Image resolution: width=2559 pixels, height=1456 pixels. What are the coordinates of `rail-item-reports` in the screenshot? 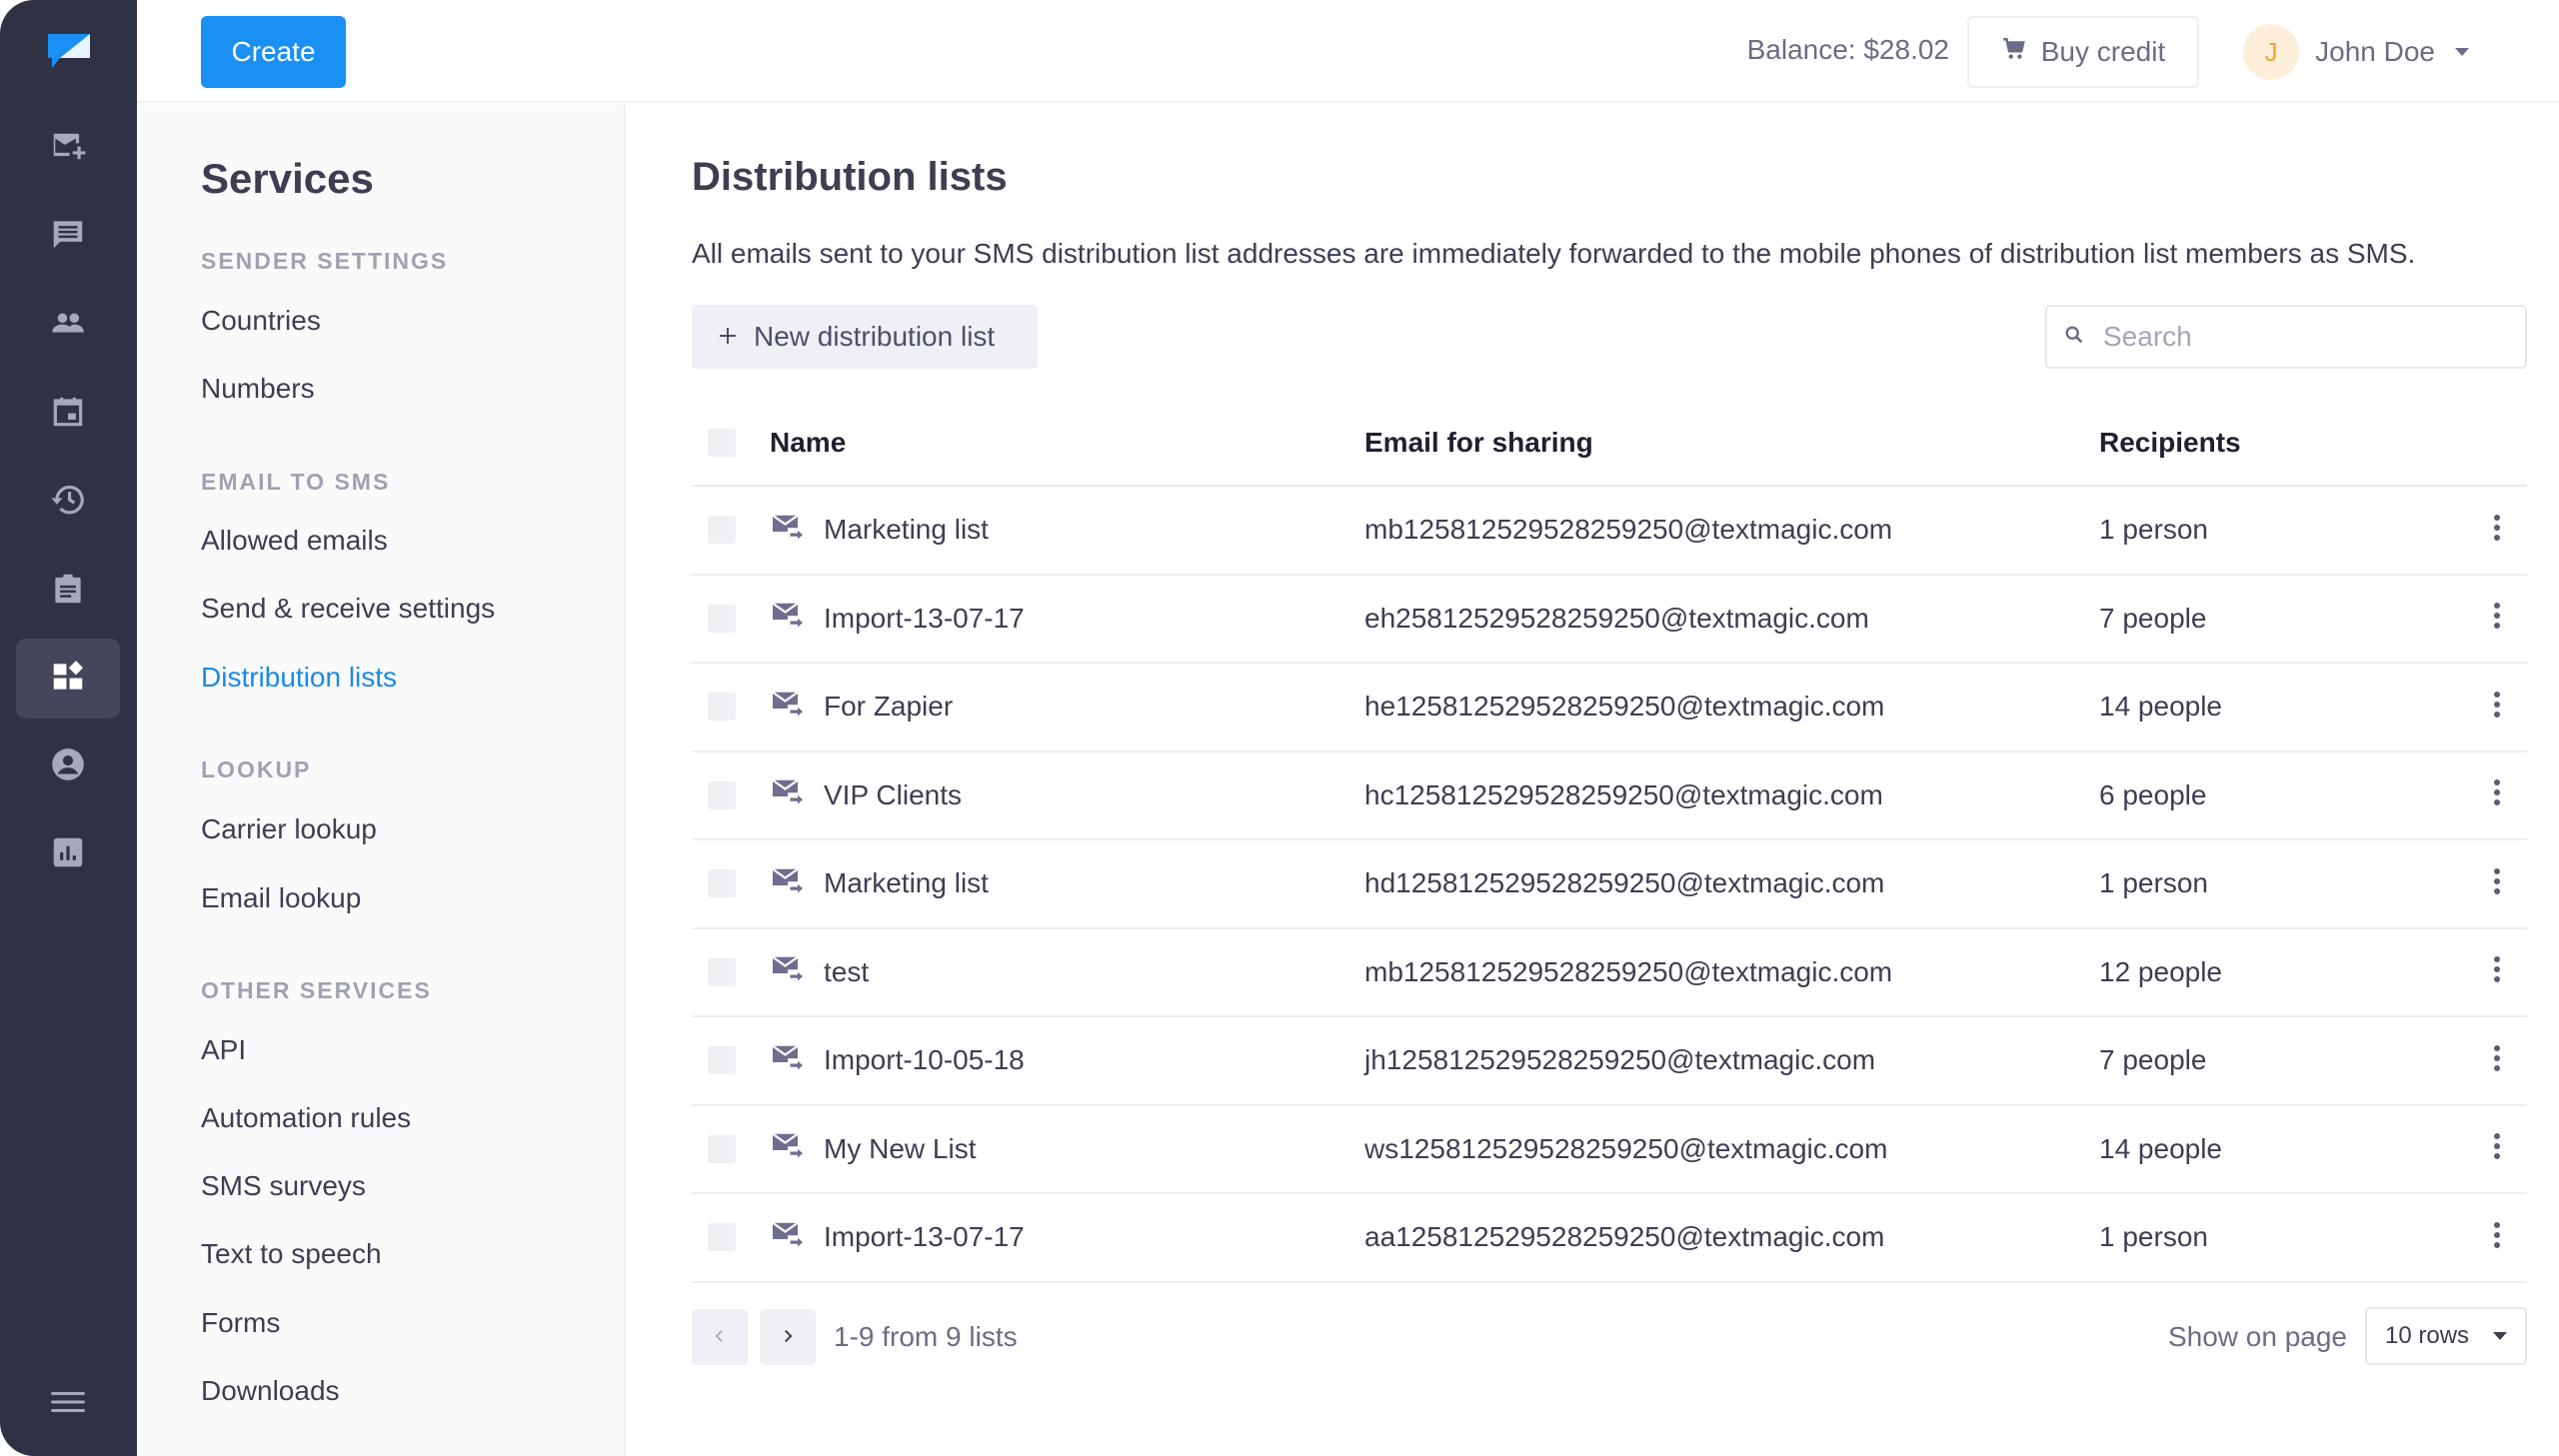 It's located at (68, 854).